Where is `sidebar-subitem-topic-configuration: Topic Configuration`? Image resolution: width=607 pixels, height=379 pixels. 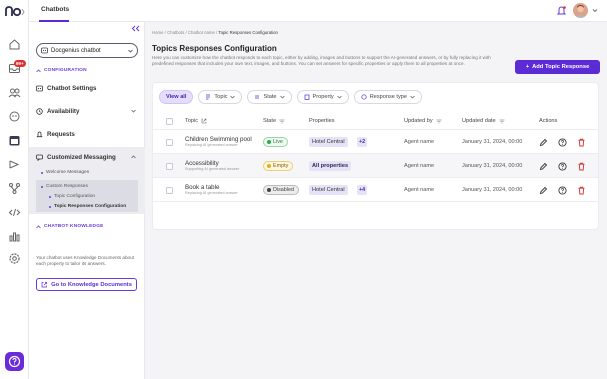
sidebar-subitem-topic-configuration: Topic Configuration is located at coordinates (72, 196).